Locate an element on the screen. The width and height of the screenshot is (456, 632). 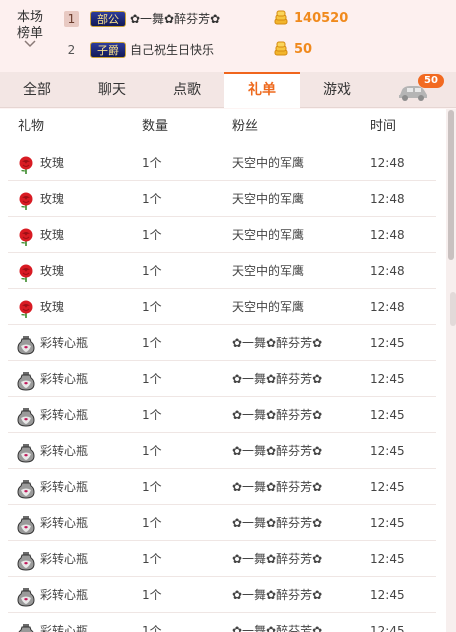
noble-badge: 部公 is located at coordinates (108, 19).